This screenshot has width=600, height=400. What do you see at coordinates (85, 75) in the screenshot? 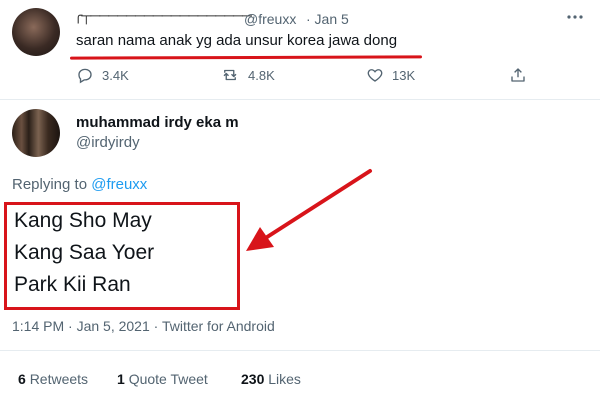
I see `reply-icon` at bounding box center [85, 75].